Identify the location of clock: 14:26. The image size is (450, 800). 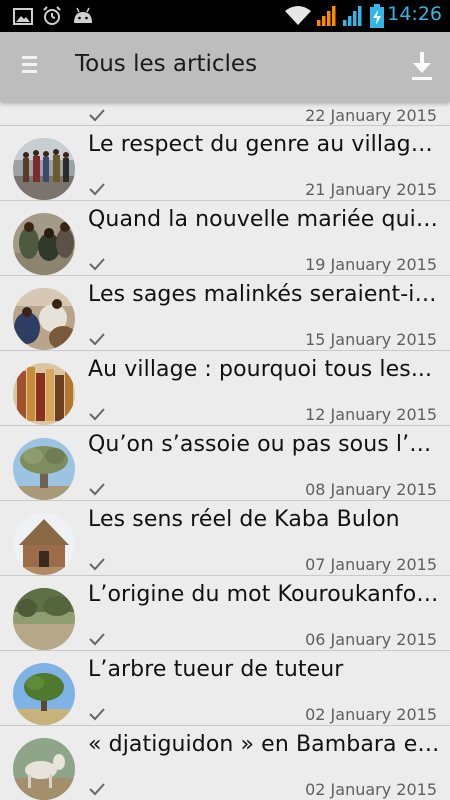
(414, 14).